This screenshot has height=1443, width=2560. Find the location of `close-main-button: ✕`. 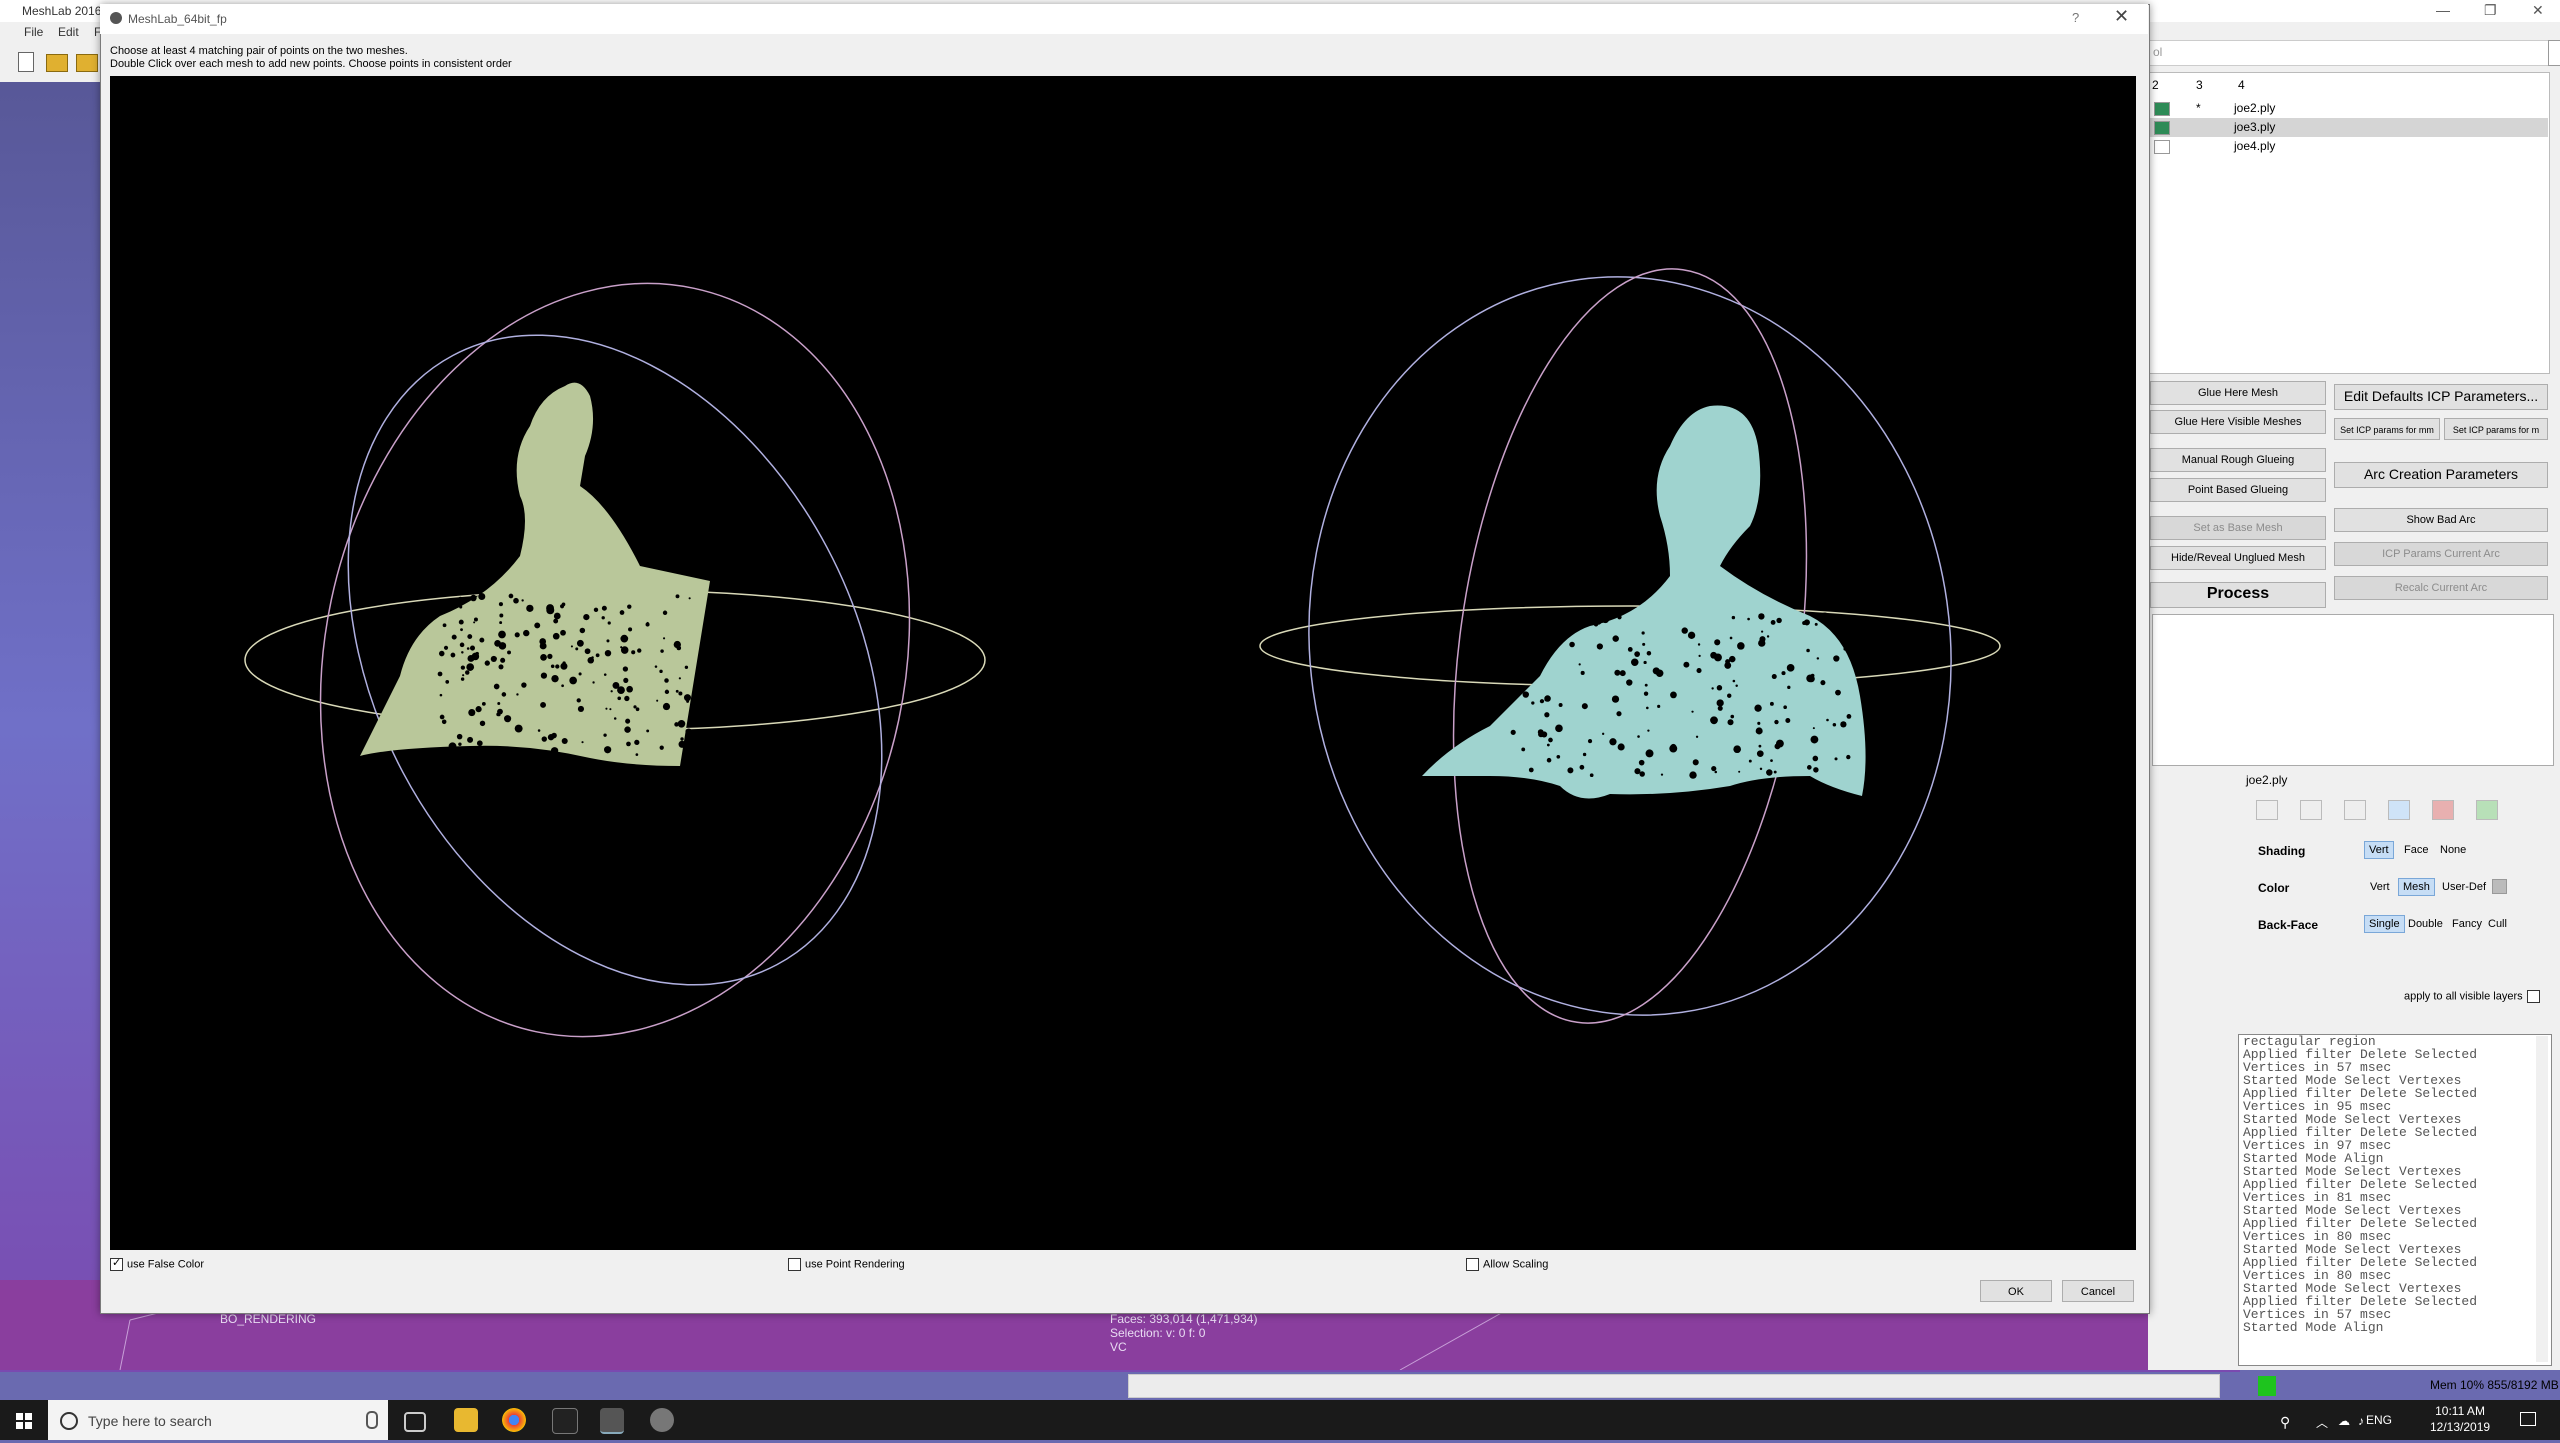

close-main-button: ✕ is located at coordinates (2538, 10).